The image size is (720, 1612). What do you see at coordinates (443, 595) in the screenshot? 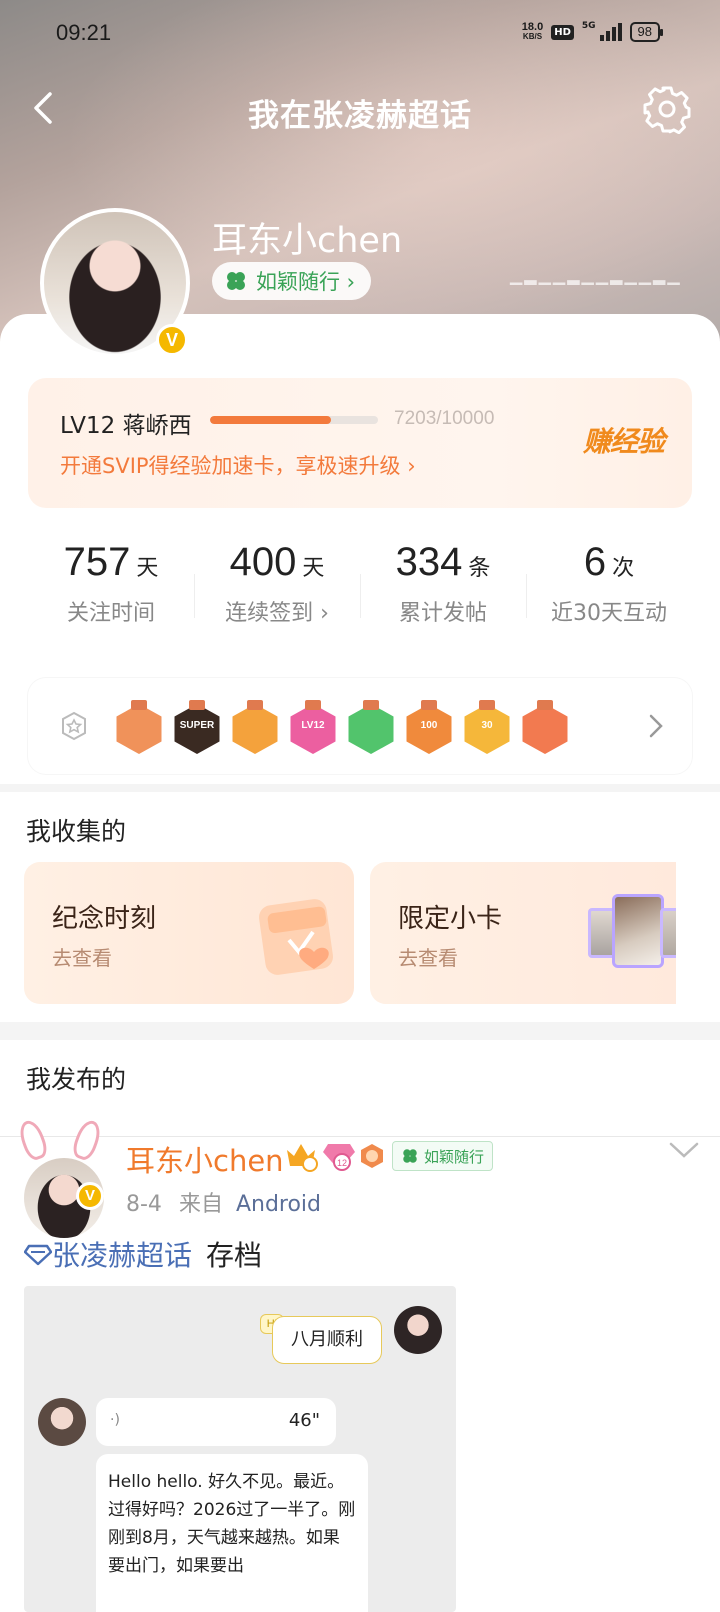
I see `stat-posts: 334 条 累计发帖` at bounding box center [443, 595].